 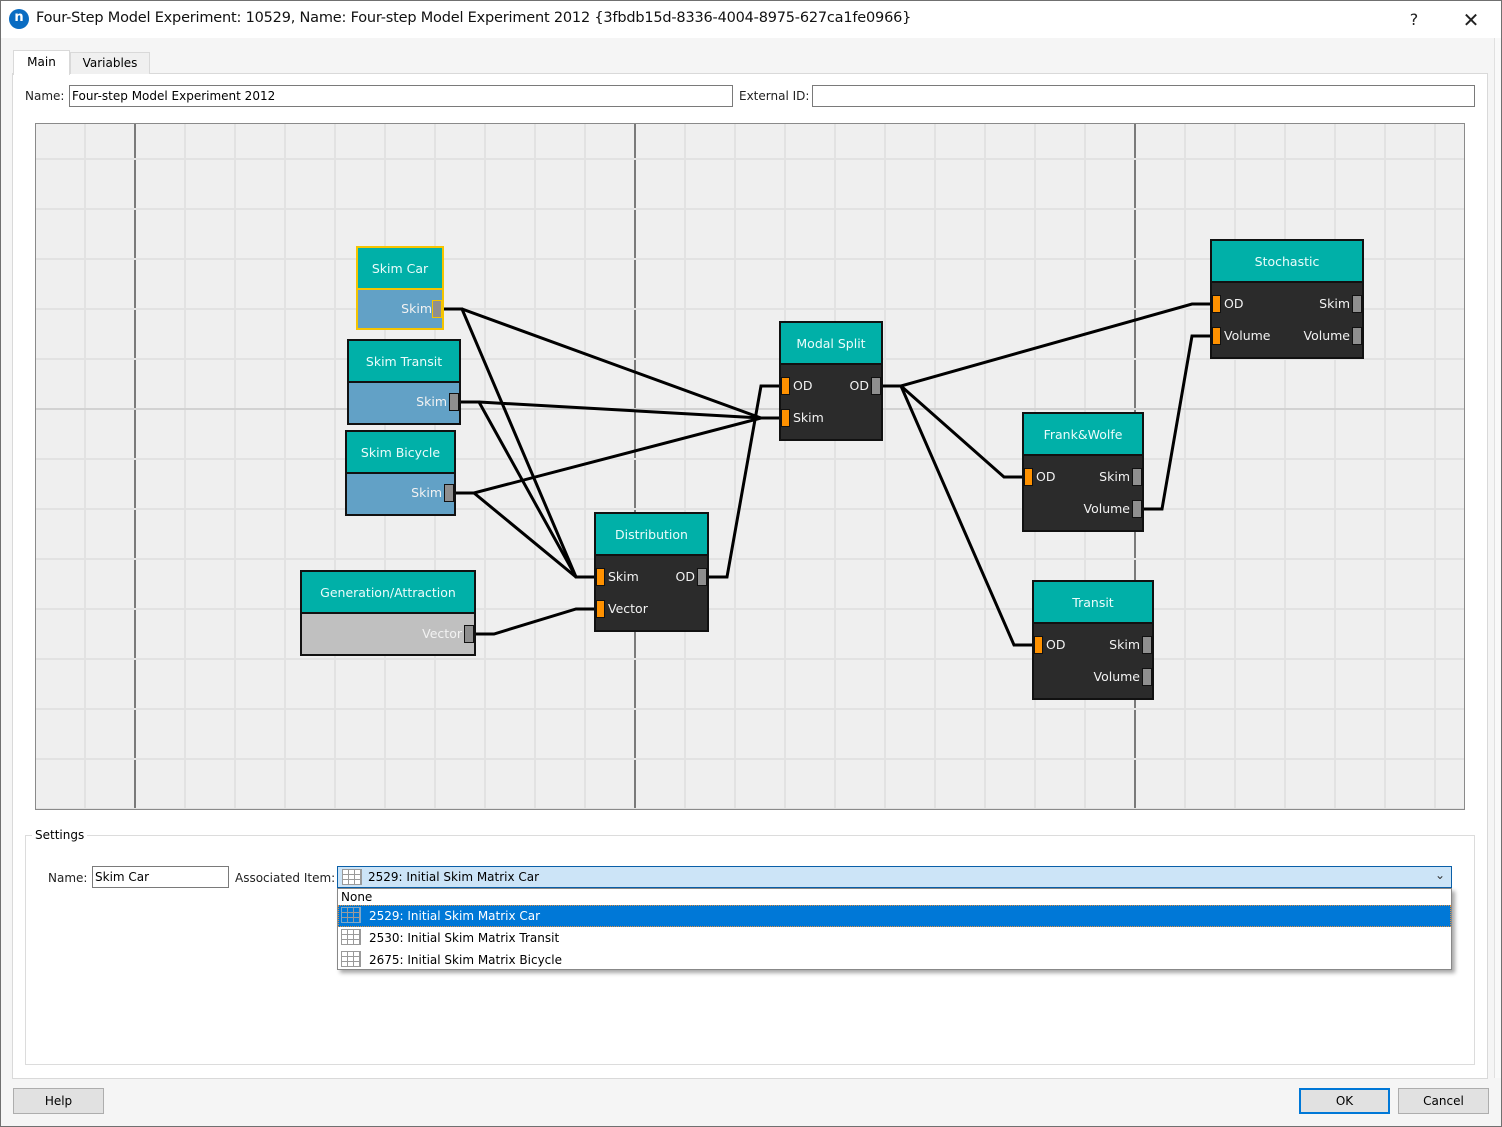 I want to click on node-title: Skim Bicycle, so click(x=400, y=453).